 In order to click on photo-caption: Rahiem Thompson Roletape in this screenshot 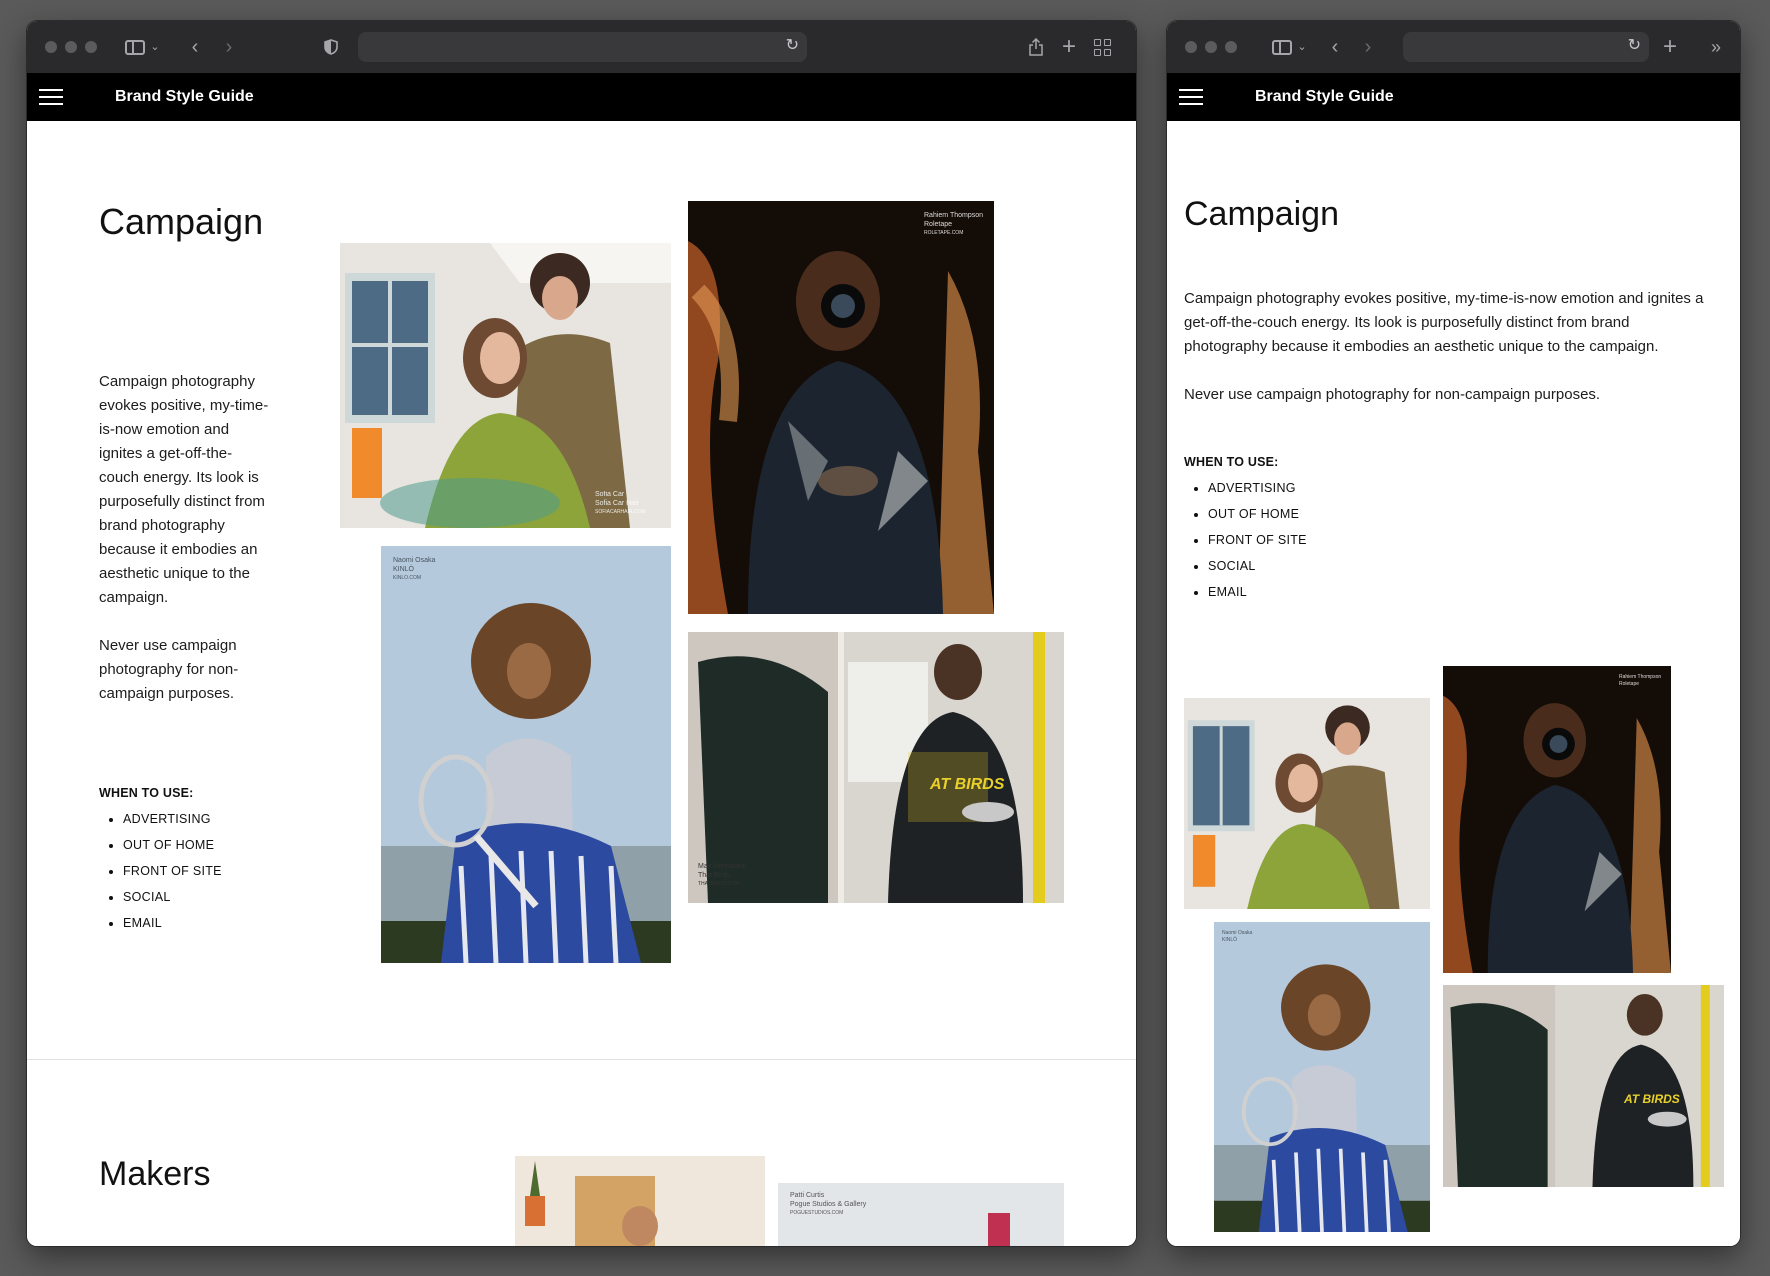, I will do `click(1640, 680)`.